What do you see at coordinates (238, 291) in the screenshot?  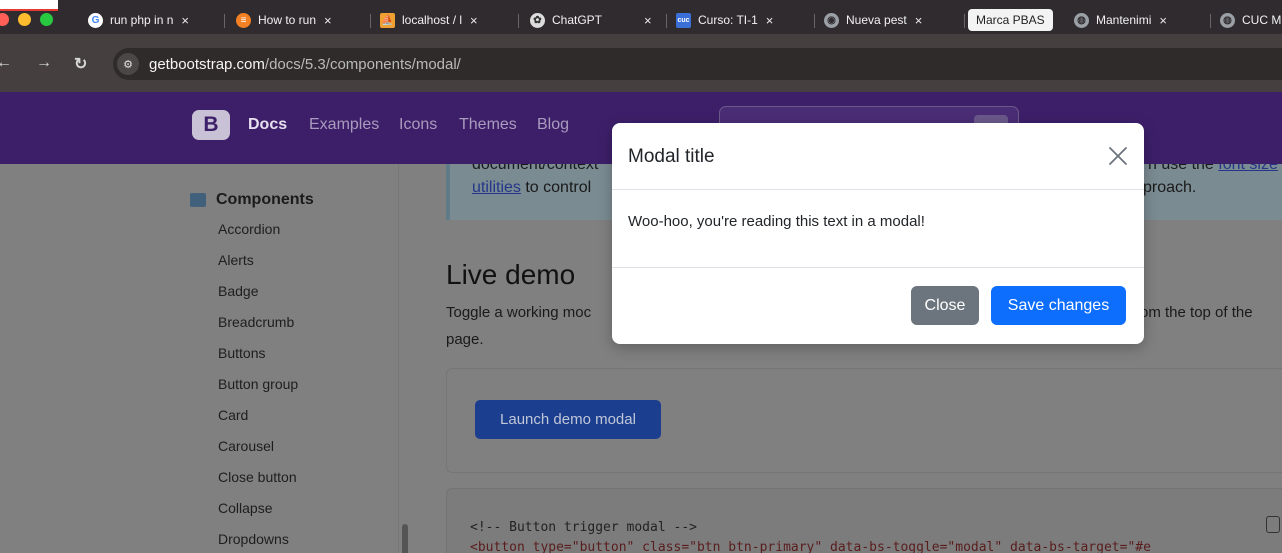 I see `sidebar-item-badge: Badge` at bounding box center [238, 291].